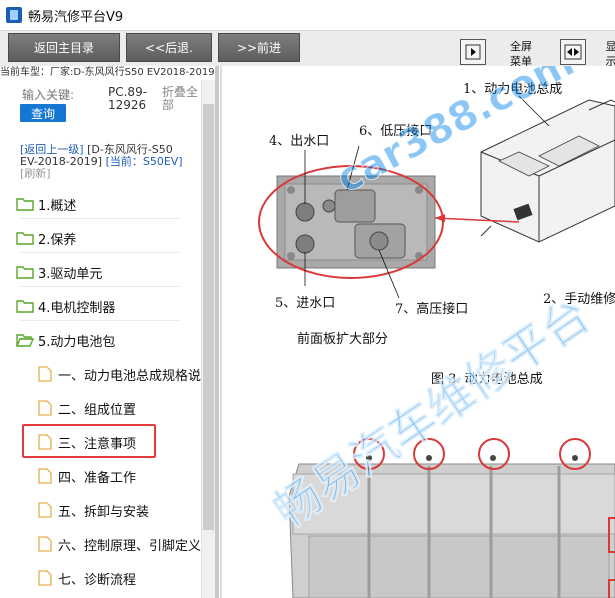 Image resolution: width=615 pixels, height=598 pixels. What do you see at coordinates (108, 238) in the screenshot?
I see `tree-item-maintenance: 2.保养` at bounding box center [108, 238].